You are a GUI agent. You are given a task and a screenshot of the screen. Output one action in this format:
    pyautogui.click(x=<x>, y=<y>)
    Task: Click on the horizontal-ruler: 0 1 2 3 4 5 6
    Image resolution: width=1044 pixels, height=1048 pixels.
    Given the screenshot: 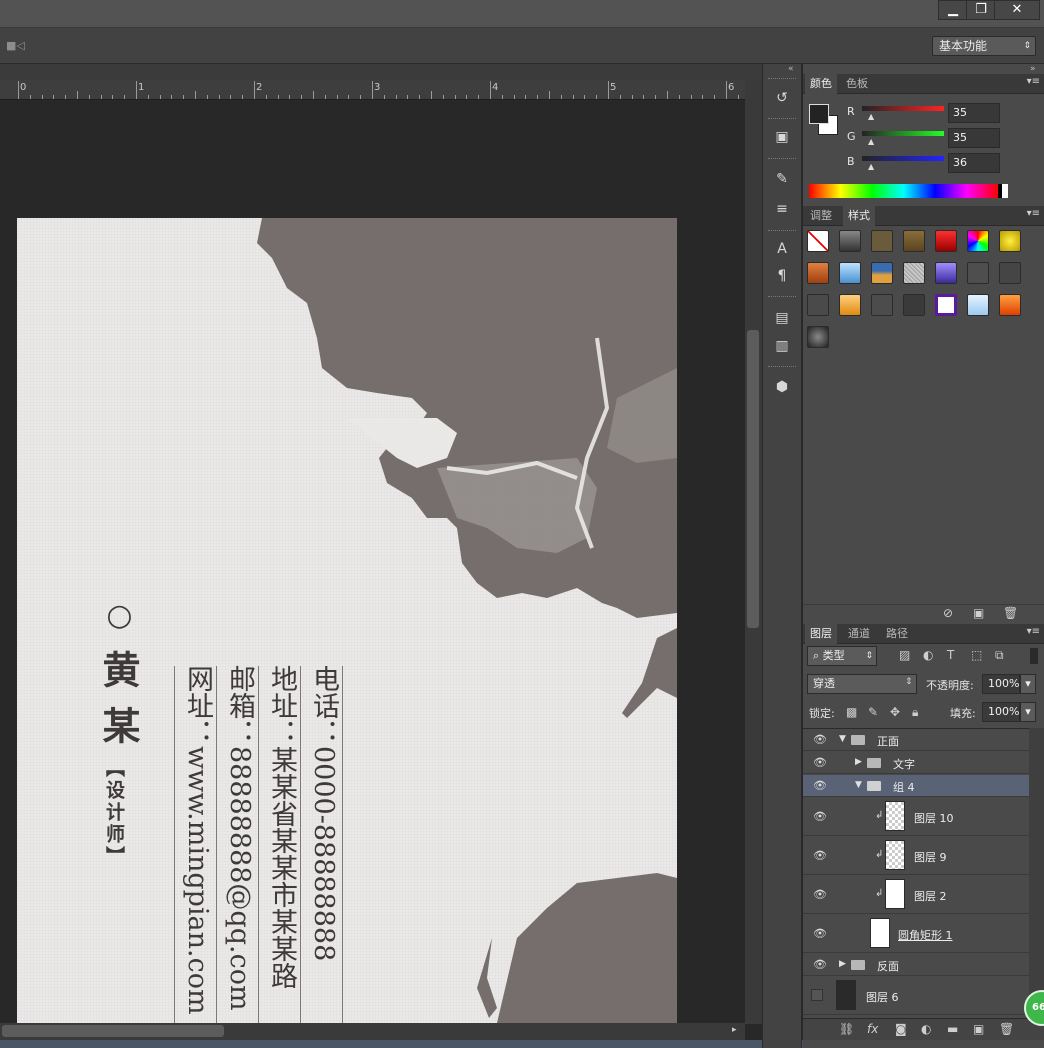 What is the action you would take?
    pyautogui.click(x=372, y=90)
    